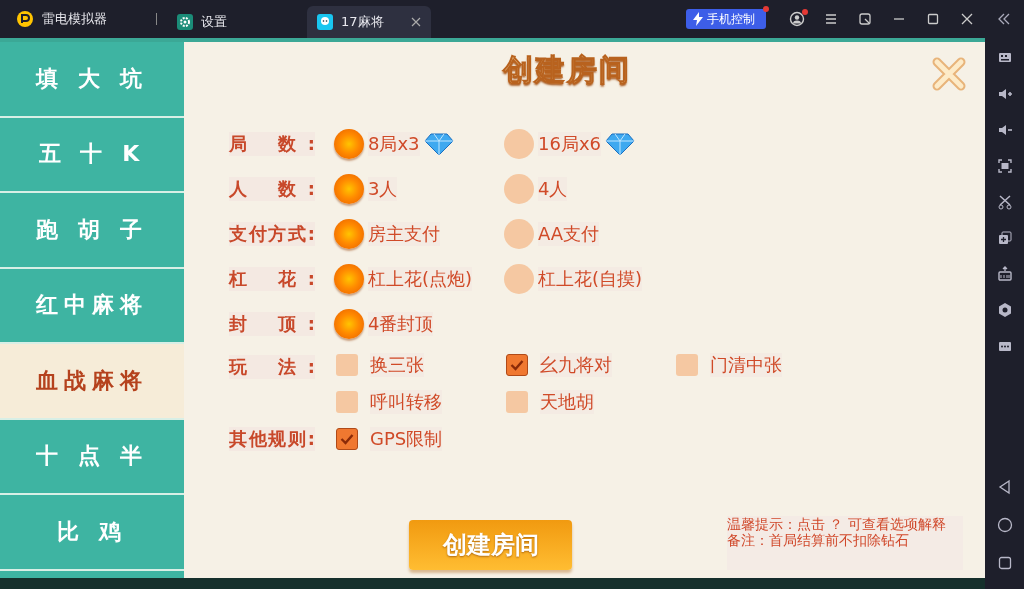 The image size is (1024, 589). Describe the element at coordinates (74, 19) in the screenshot. I see `app-name: 雷电模拟器` at that location.